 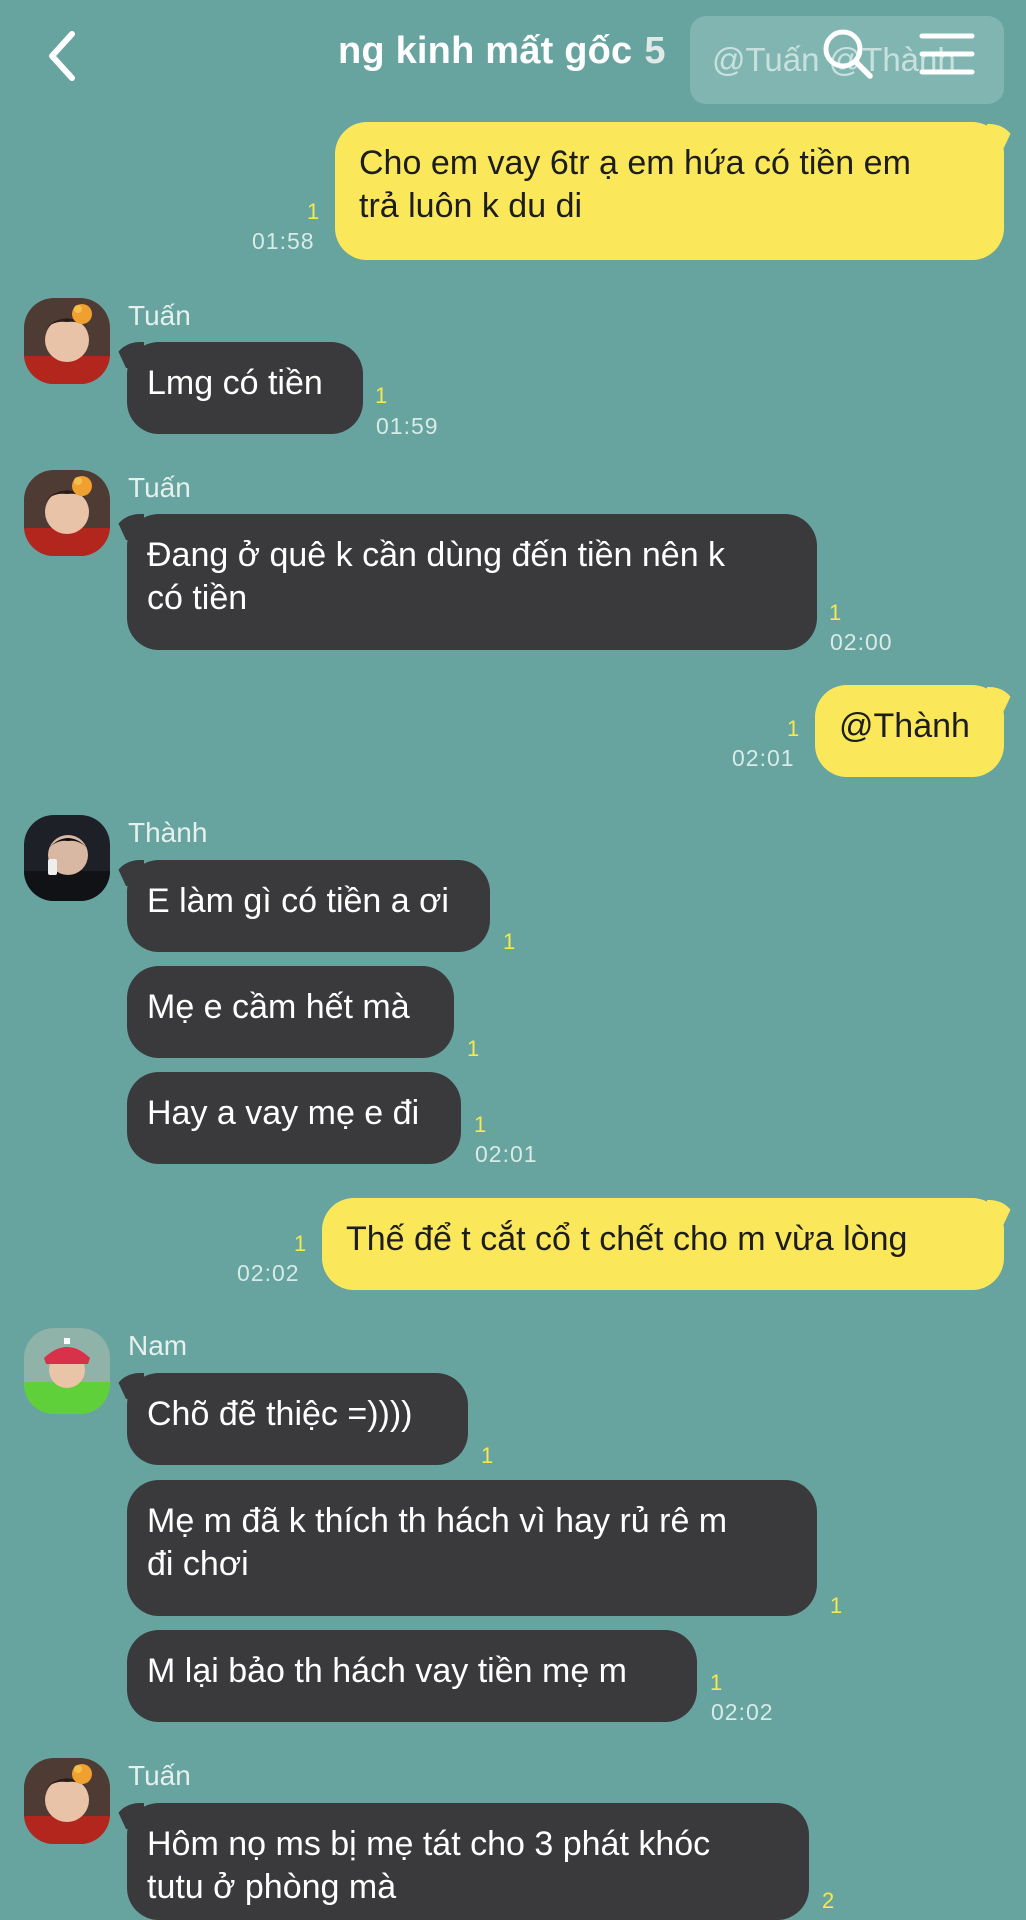 I want to click on sender-name: Nam, so click(x=158, y=1345).